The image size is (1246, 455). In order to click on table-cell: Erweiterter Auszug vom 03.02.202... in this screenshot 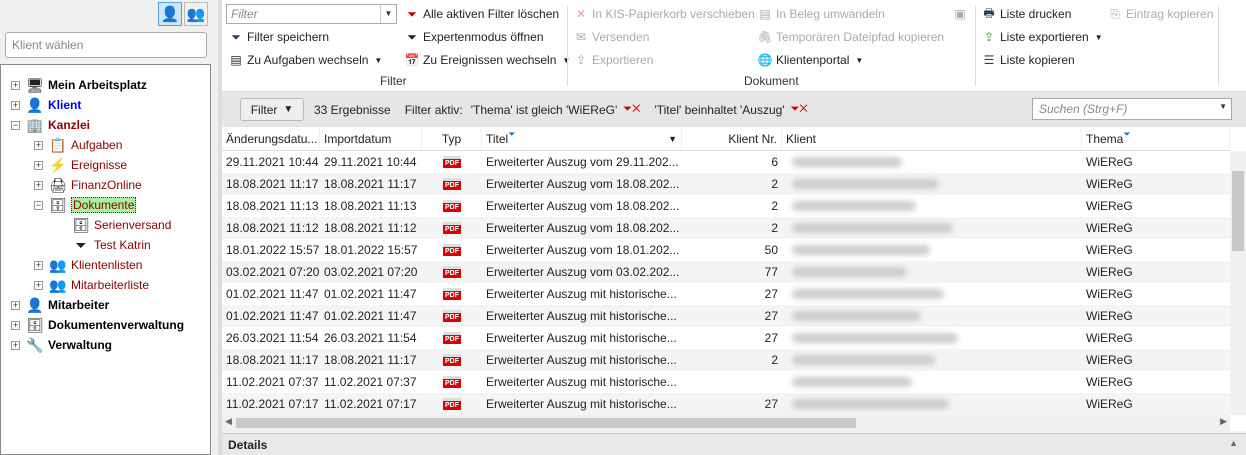, I will do `click(583, 272)`.